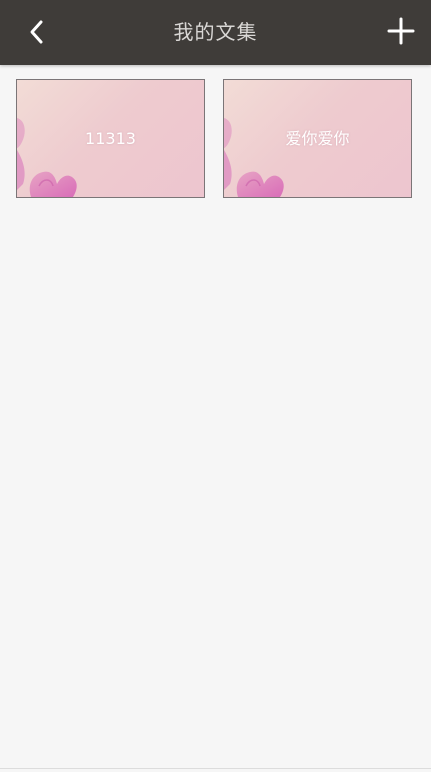  I want to click on page-title: 我的文集, so click(215, 32).